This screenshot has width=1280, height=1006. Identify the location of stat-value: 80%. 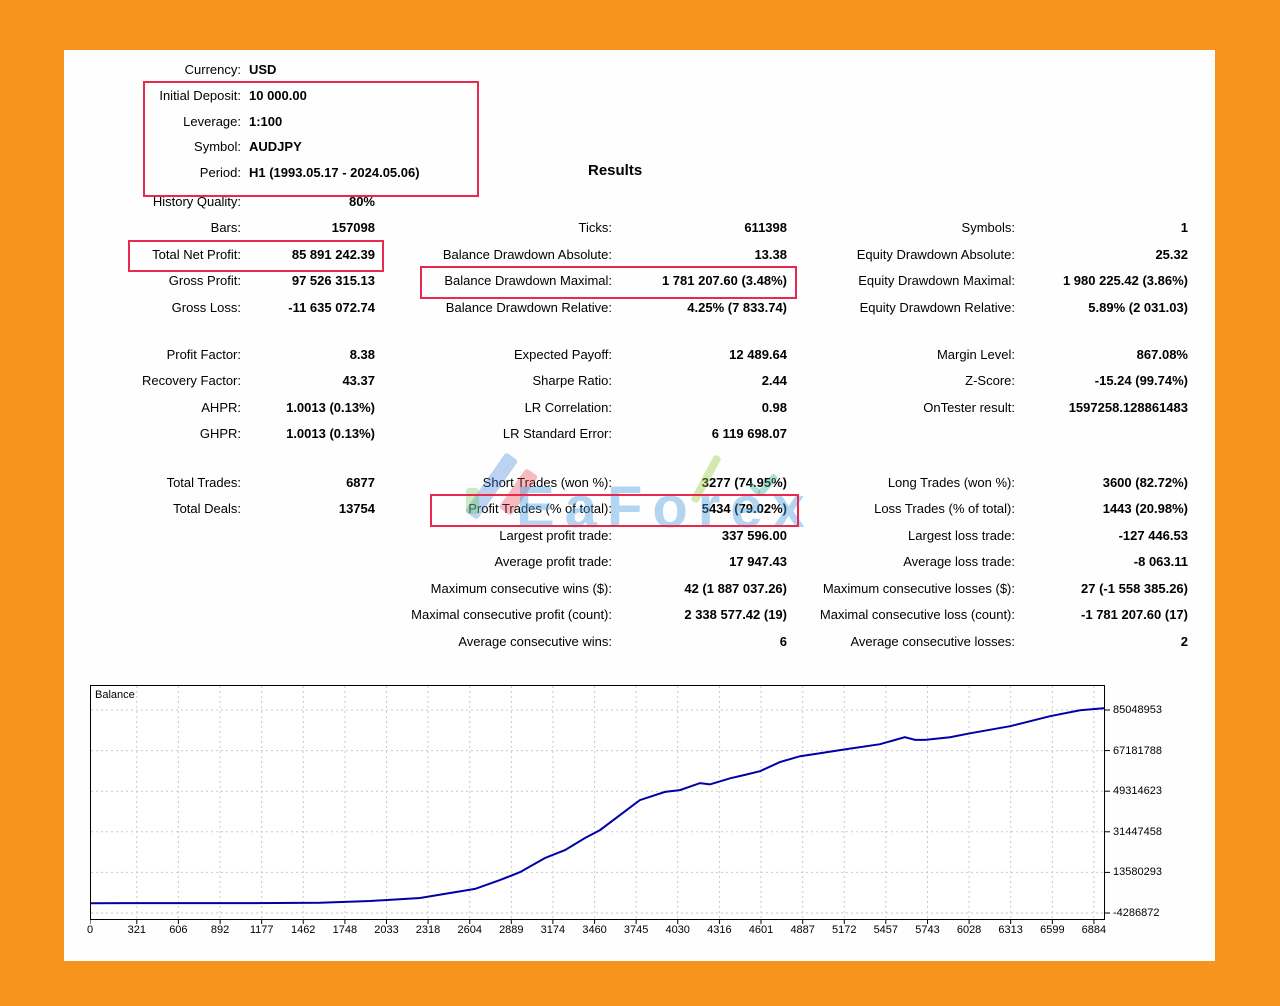
(361, 201).